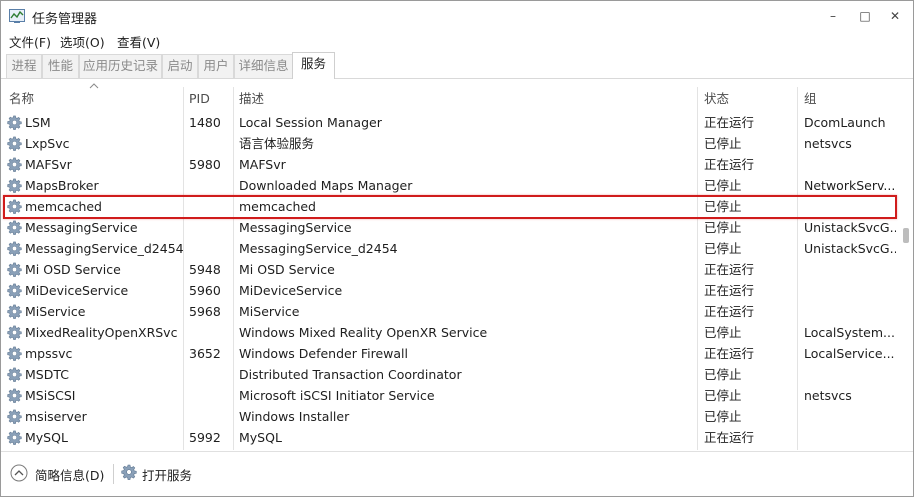  Describe the element at coordinates (24, 66) in the screenshot. I see `tab-processes: 进程` at that location.